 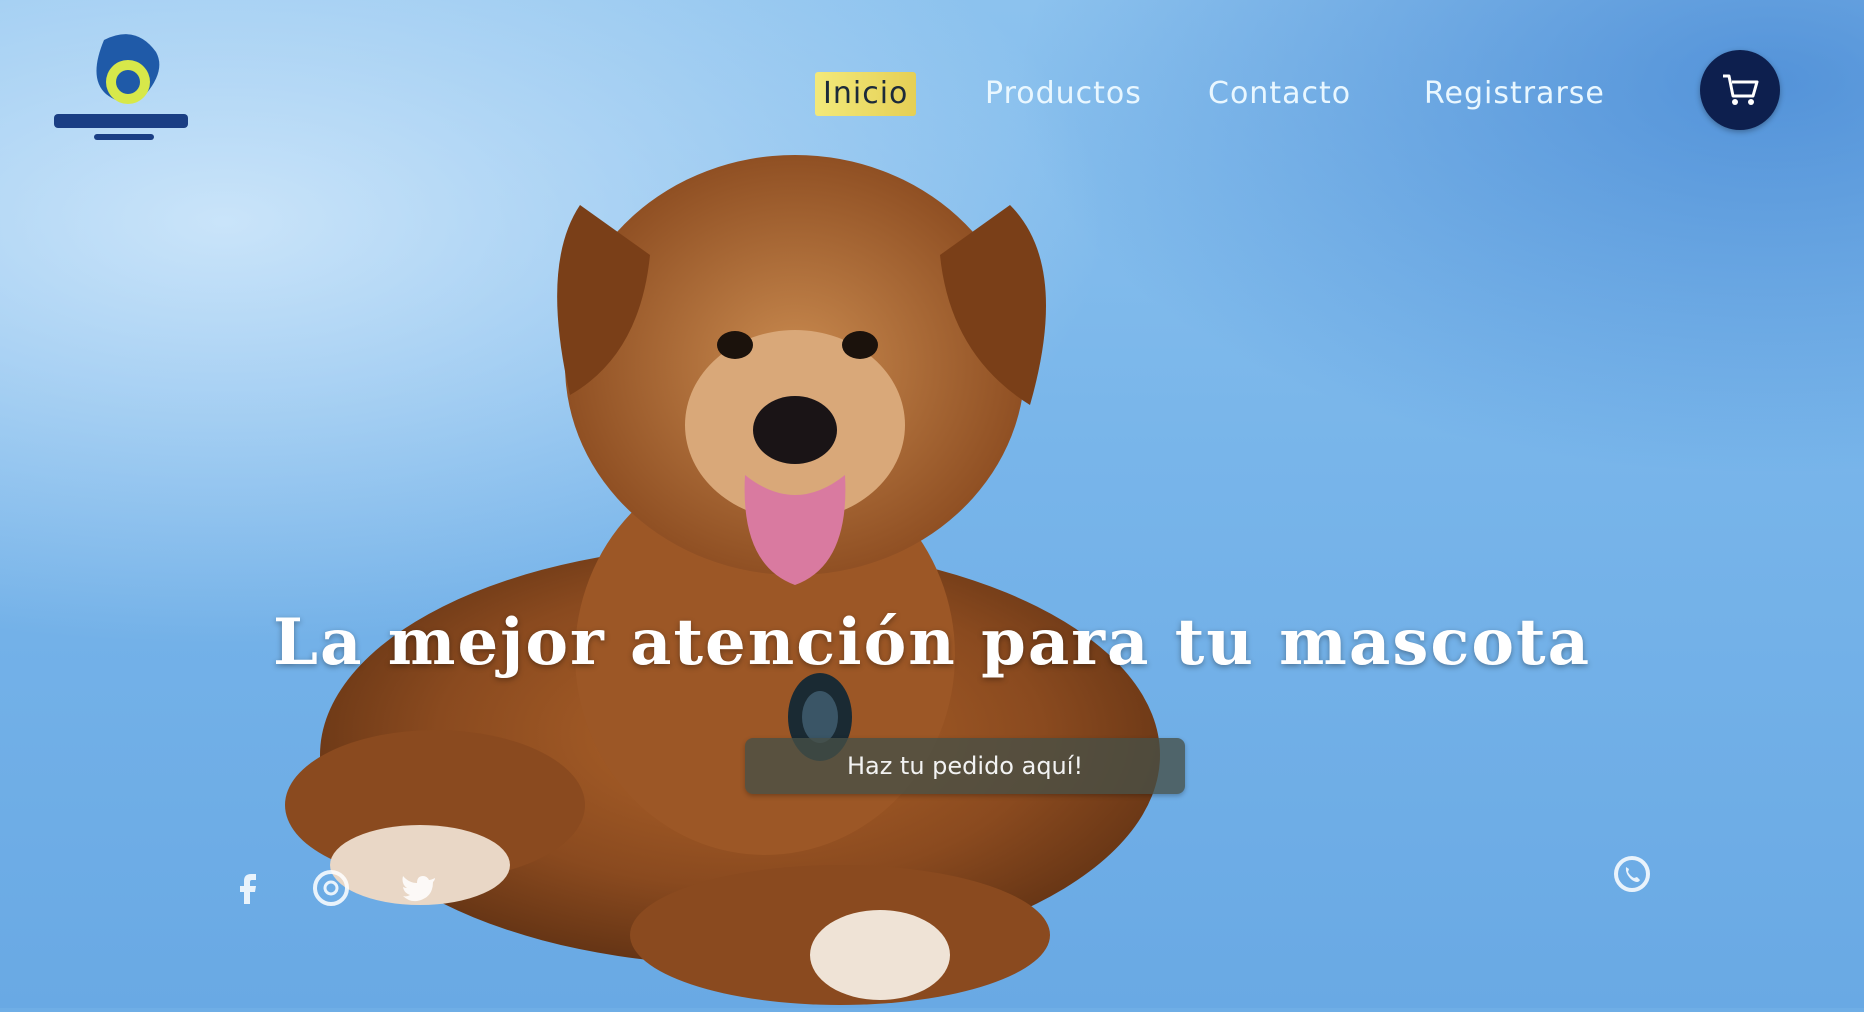 What do you see at coordinates (1063, 94) in the screenshot?
I see `nav-products: Productos` at bounding box center [1063, 94].